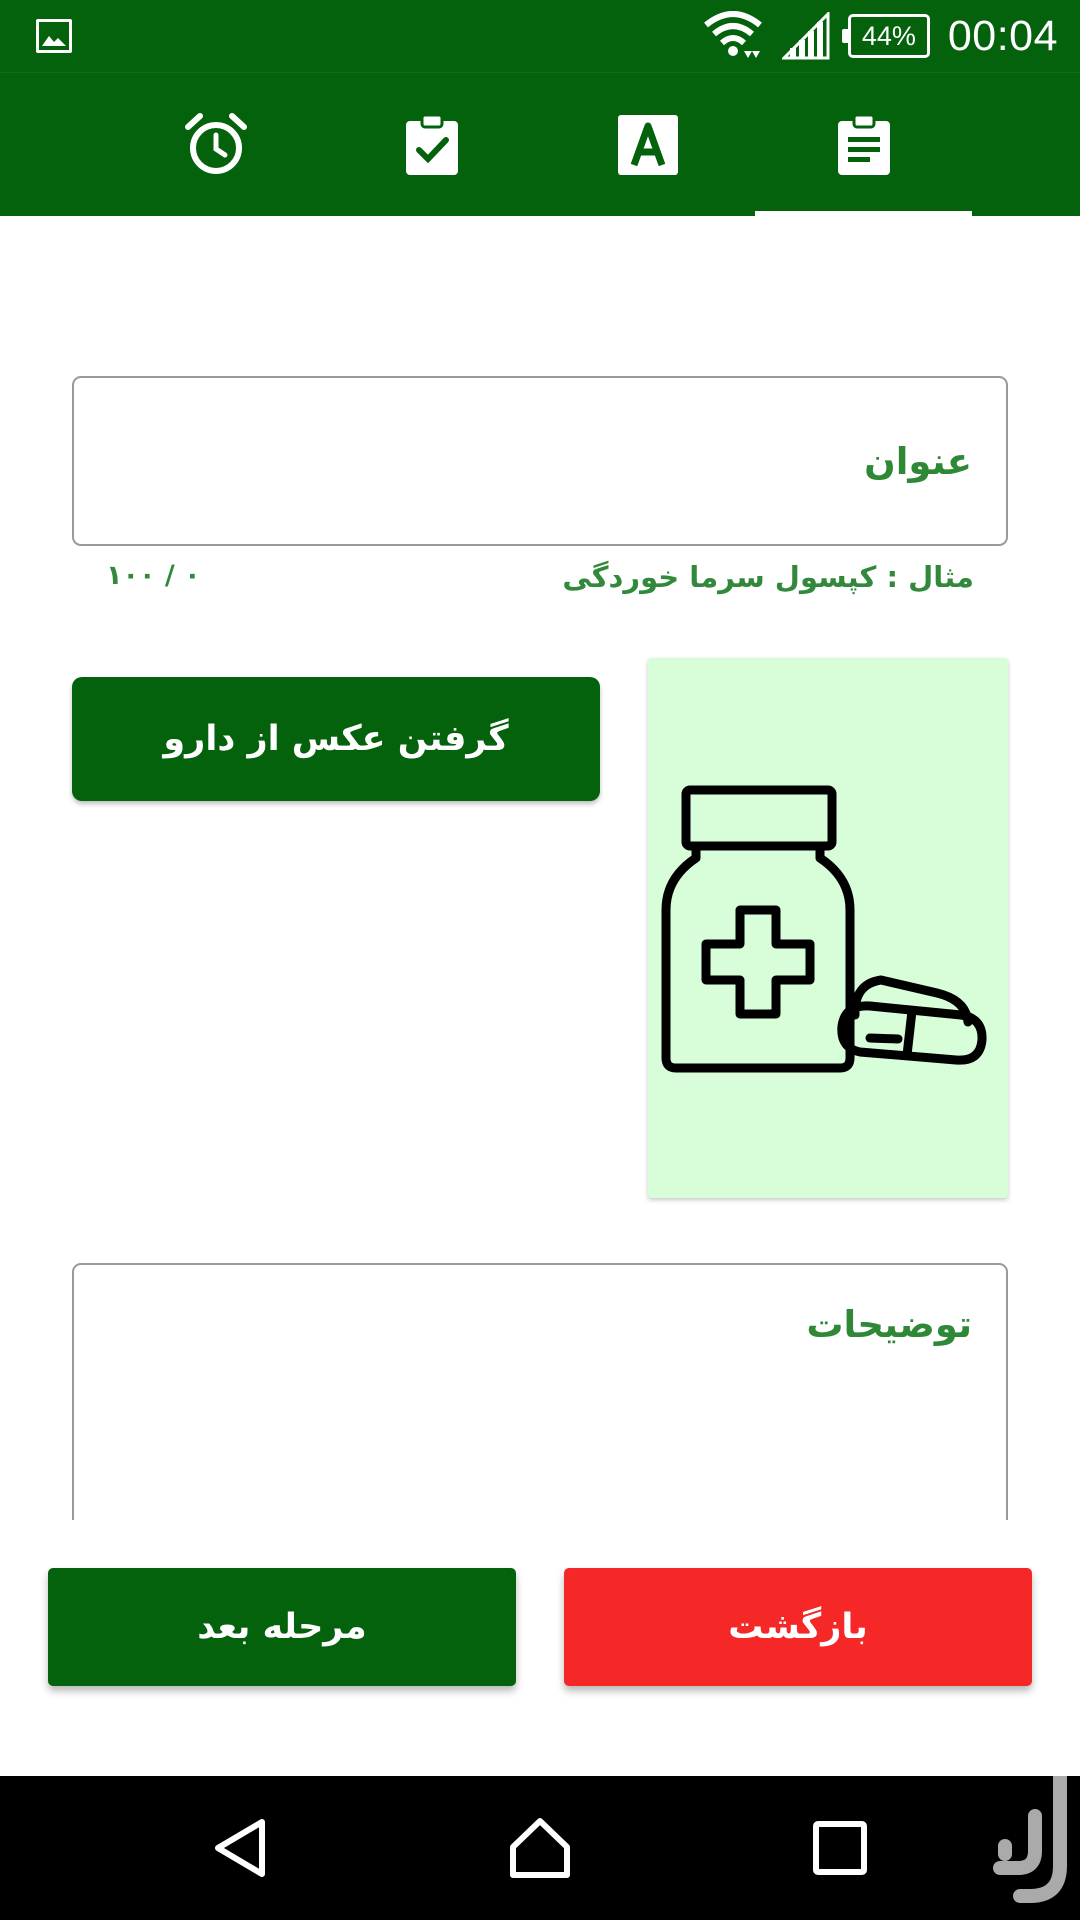 This screenshot has width=1080, height=1920. I want to click on system-nav-bar, so click(540, 1839).